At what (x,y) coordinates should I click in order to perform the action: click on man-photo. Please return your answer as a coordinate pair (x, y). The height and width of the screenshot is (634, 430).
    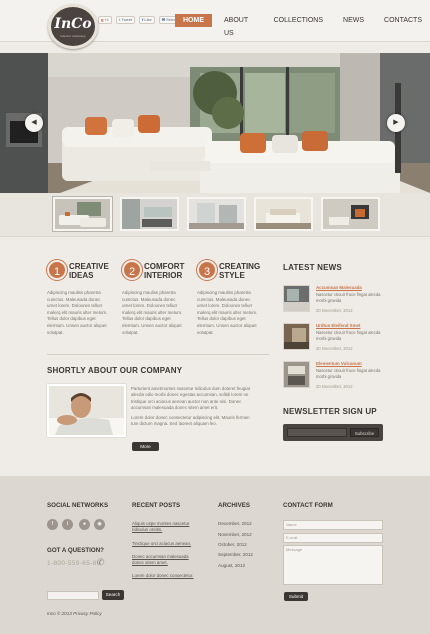
    Looking at the image, I should click on (86, 410).